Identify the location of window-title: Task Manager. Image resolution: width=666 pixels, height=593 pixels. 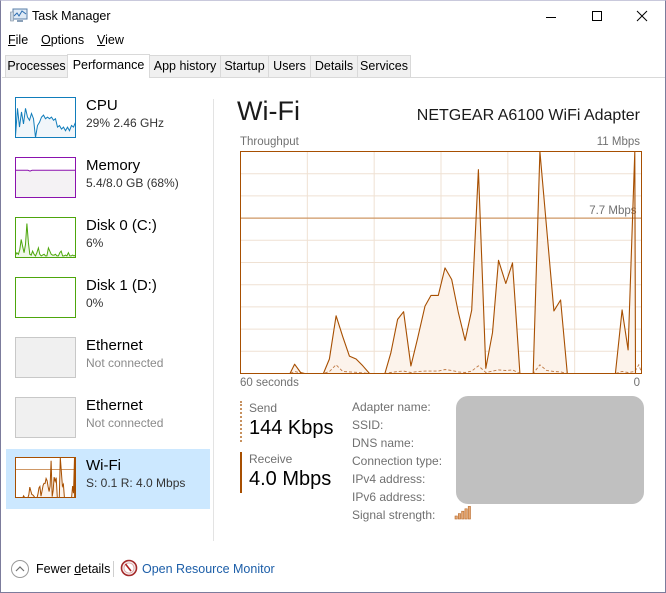
(71, 16).